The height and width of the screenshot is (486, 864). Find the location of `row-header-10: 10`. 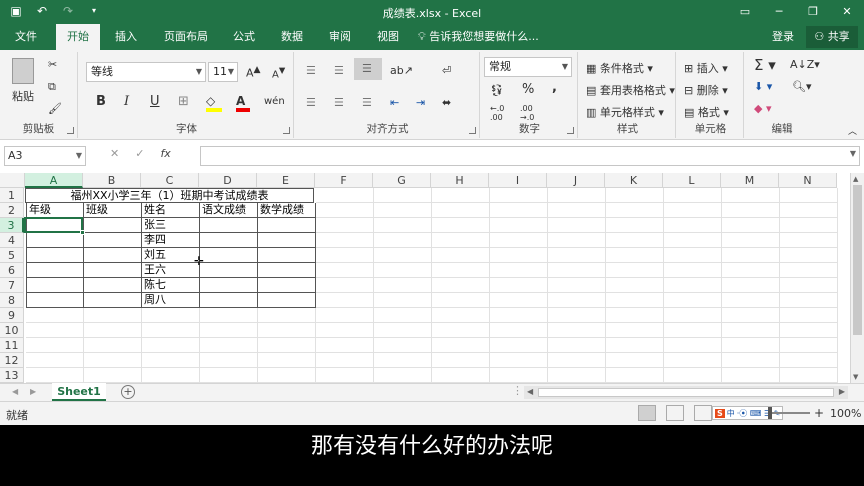

row-header-10: 10 is located at coordinates (12, 330).